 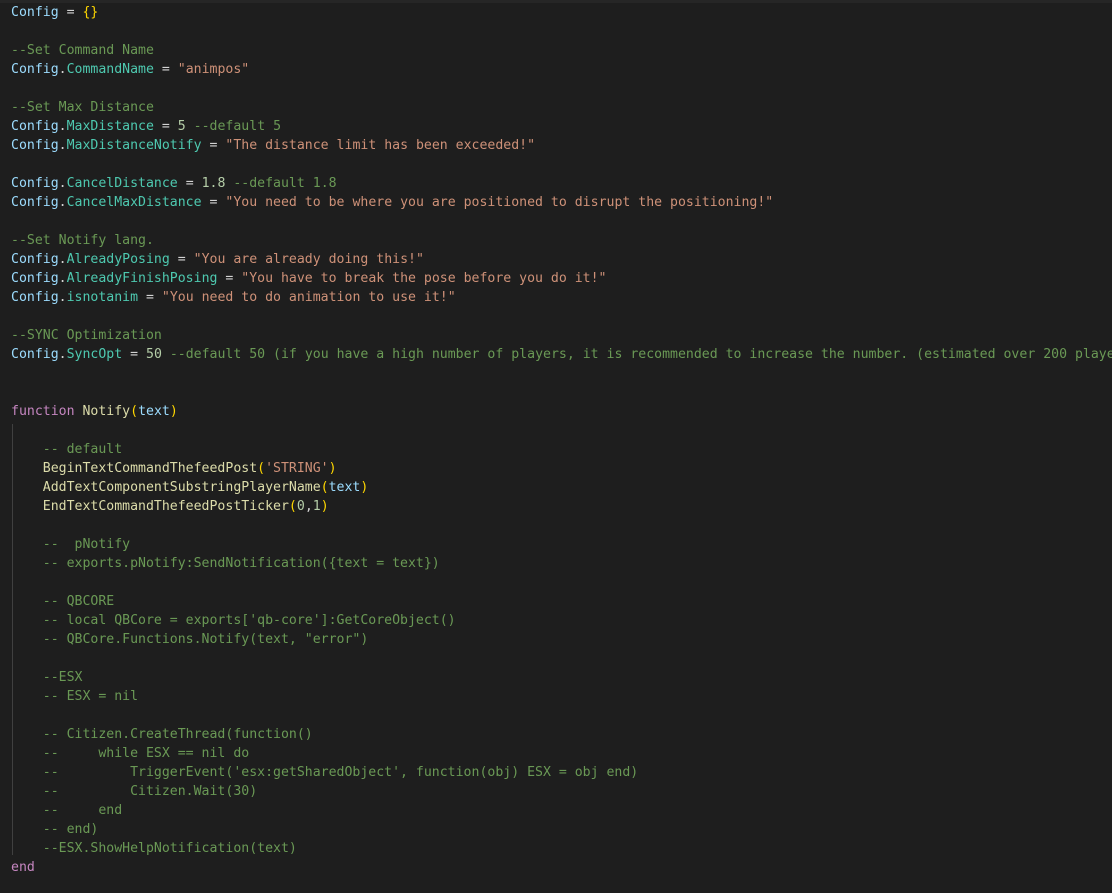 I want to click on code-token: --Set Notify lang., so click(x=82, y=240).